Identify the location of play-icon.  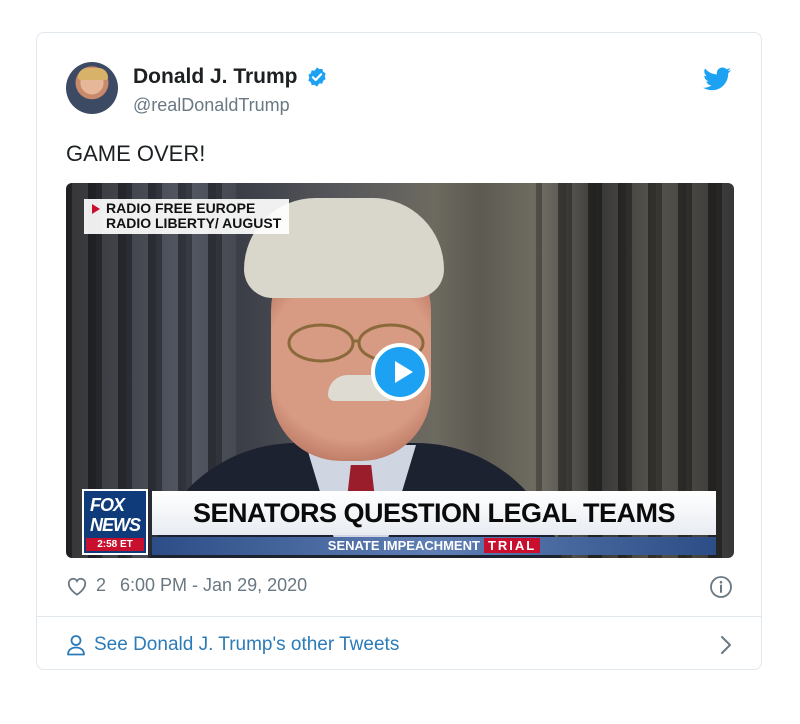
(400, 372).